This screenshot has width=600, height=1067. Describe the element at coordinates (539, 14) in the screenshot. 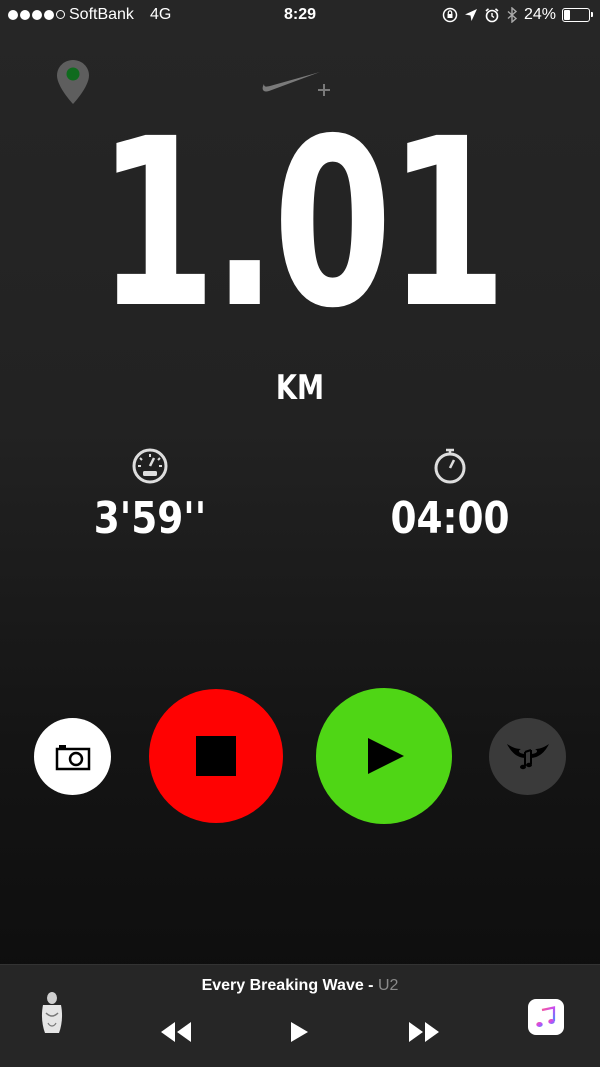

I see `battery-percent: 24%` at that location.